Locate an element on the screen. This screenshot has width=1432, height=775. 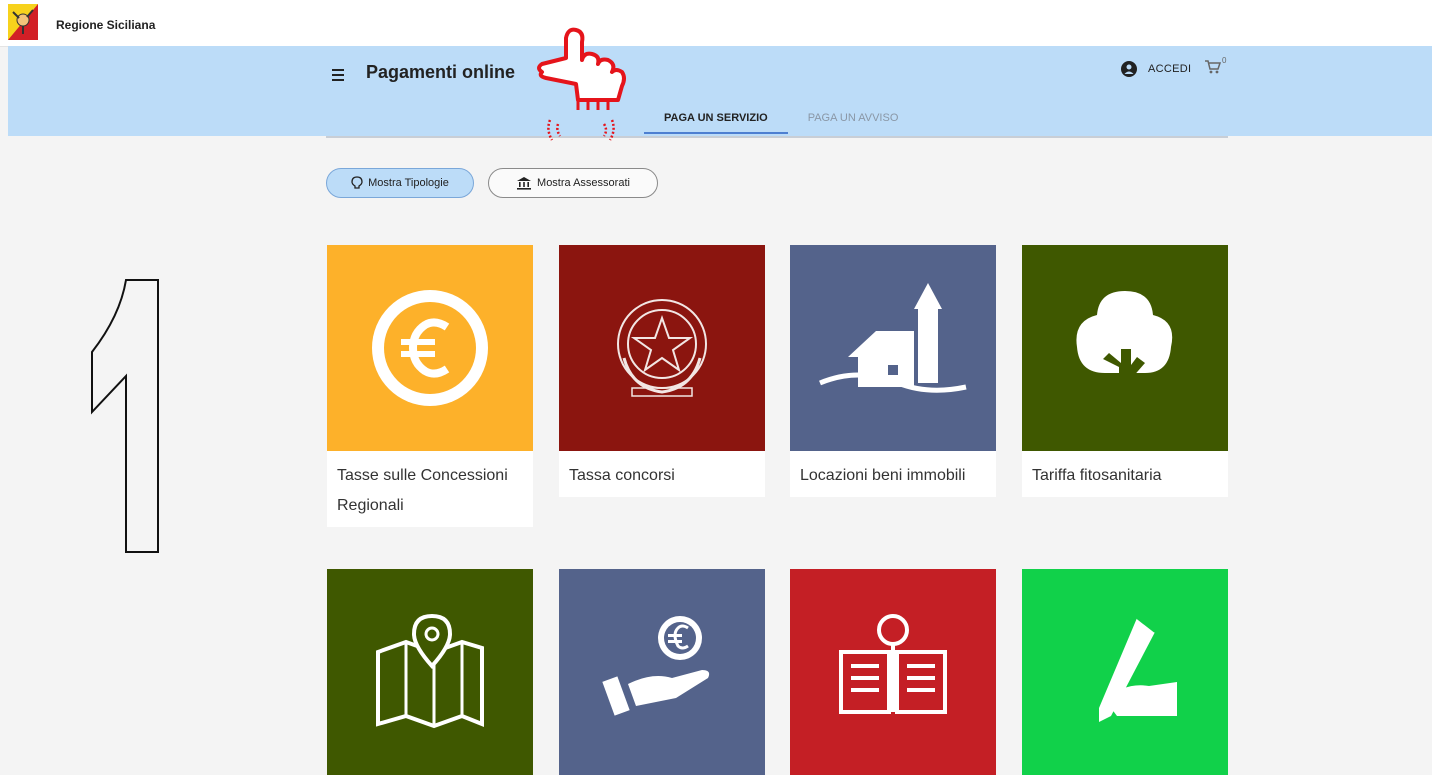
service-tile-locazioni: Locazioni beni immobili is located at coordinates (893, 371).